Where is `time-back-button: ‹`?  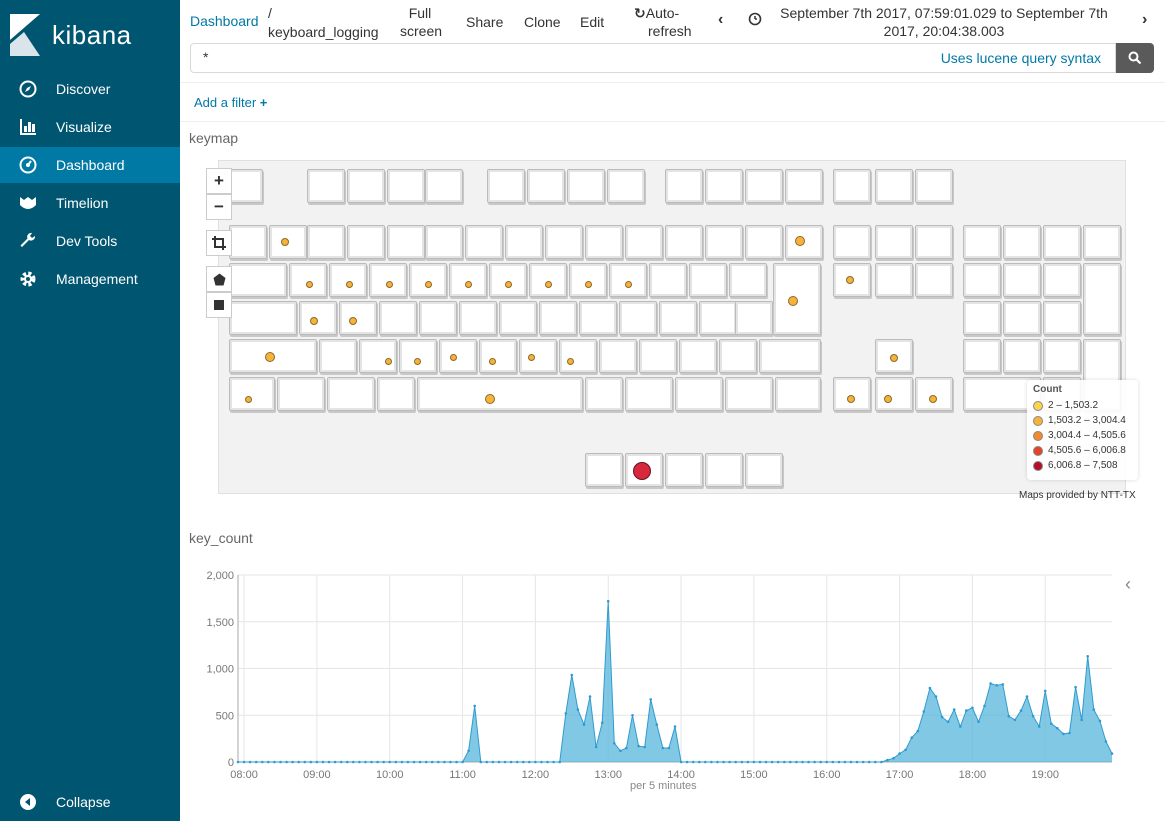
time-back-button: ‹ is located at coordinates (720, 20).